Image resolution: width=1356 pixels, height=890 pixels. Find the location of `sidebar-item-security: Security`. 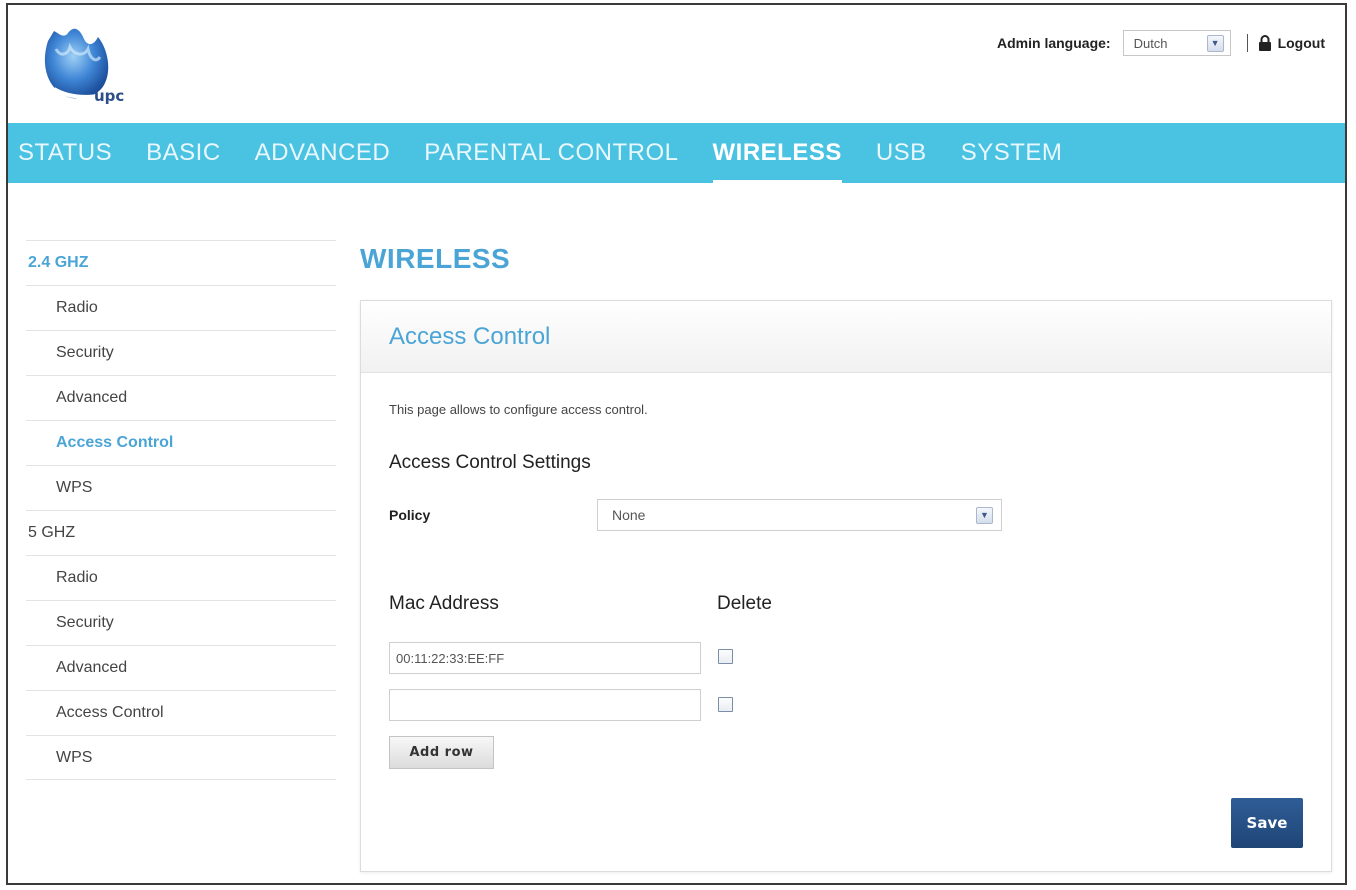

sidebar-item-security: Security is located at coordinates (181, 352).